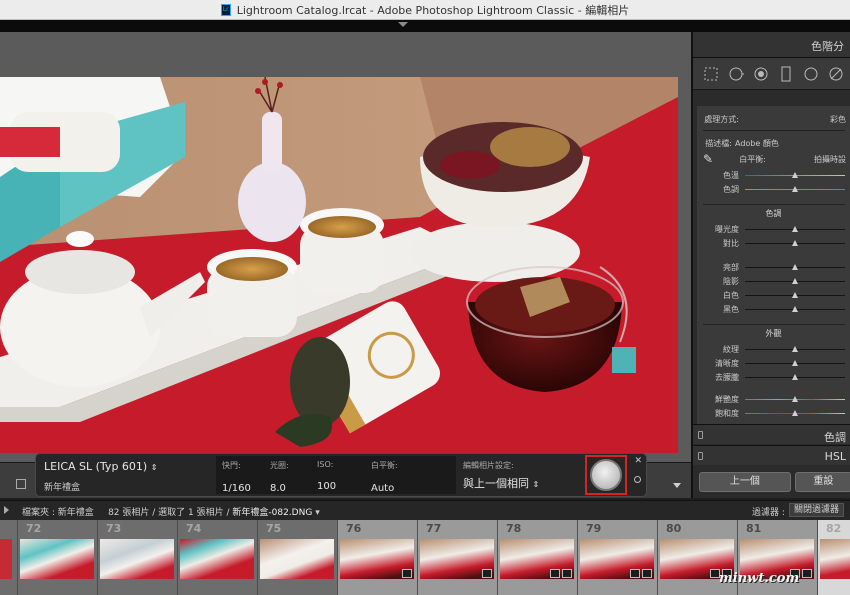 The height and width of the screenshot is (595, 850). I want to click on highlighted-preview-button, so click(606, 475).